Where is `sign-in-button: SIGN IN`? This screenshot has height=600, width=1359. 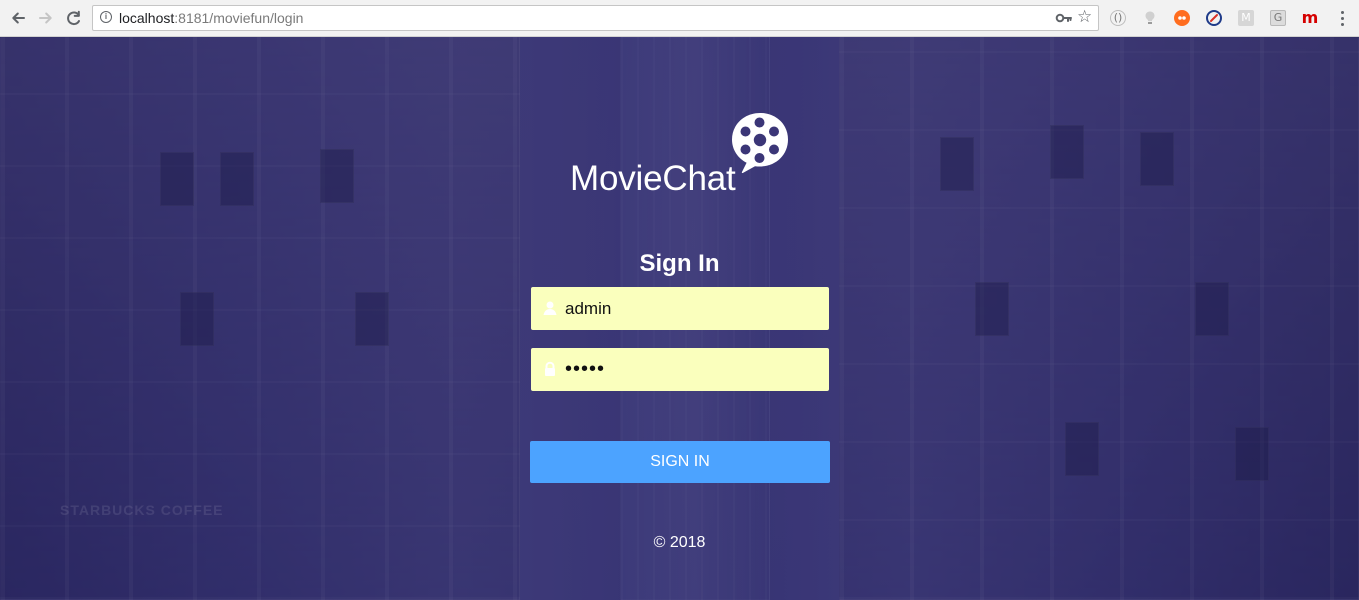
sign-in-button: SIGN IN is located at coordinates (680, 462).